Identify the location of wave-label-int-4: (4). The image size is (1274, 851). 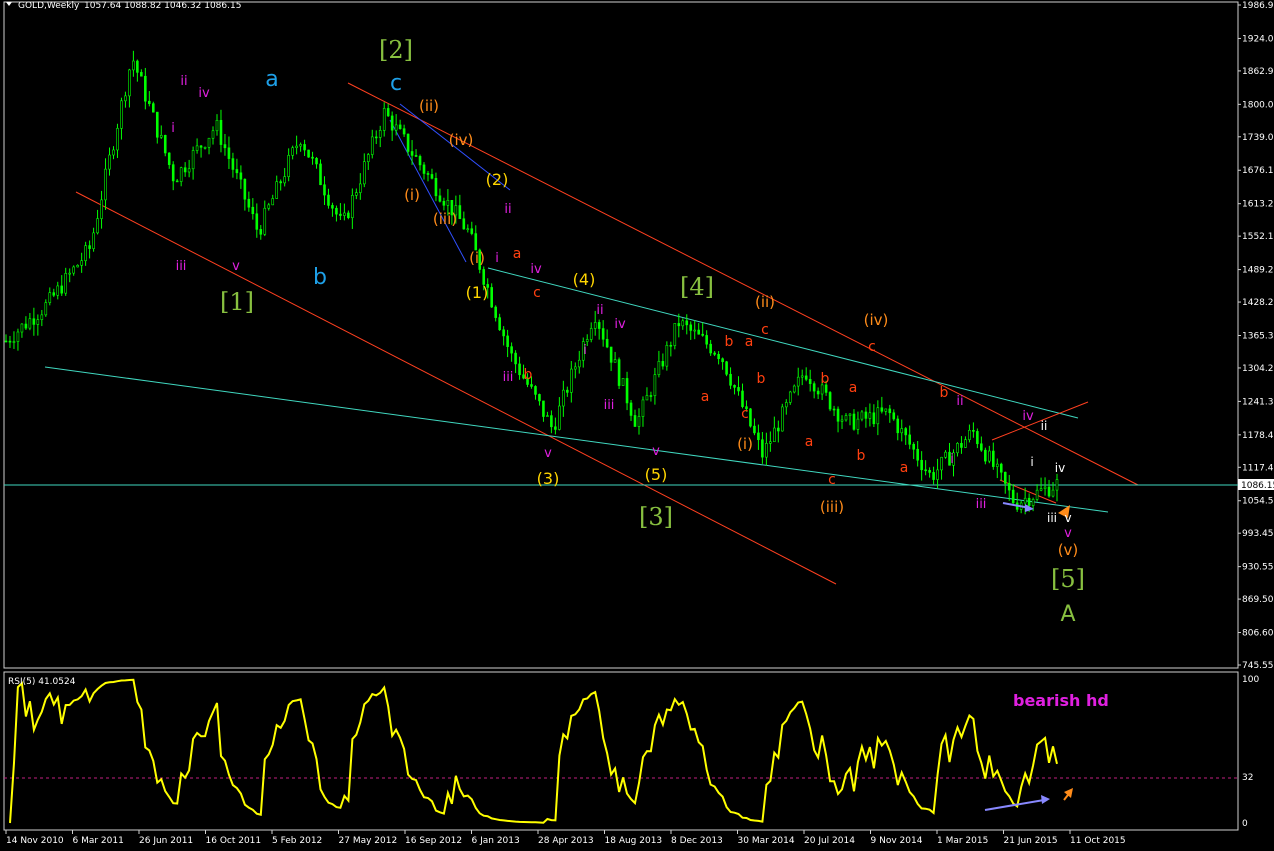
(584, 279).